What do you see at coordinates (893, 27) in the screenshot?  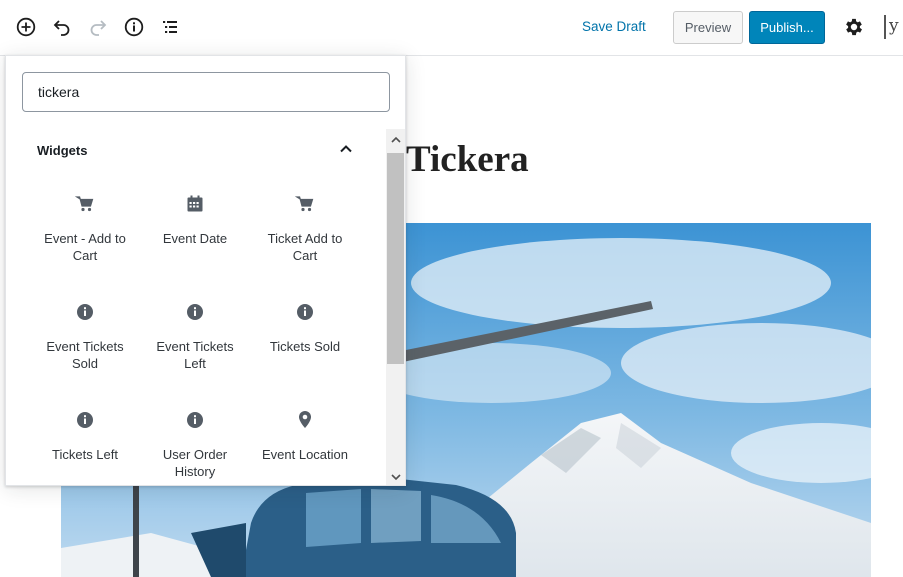 I see `yoast-icon: y` at bounding box center [893, 27].